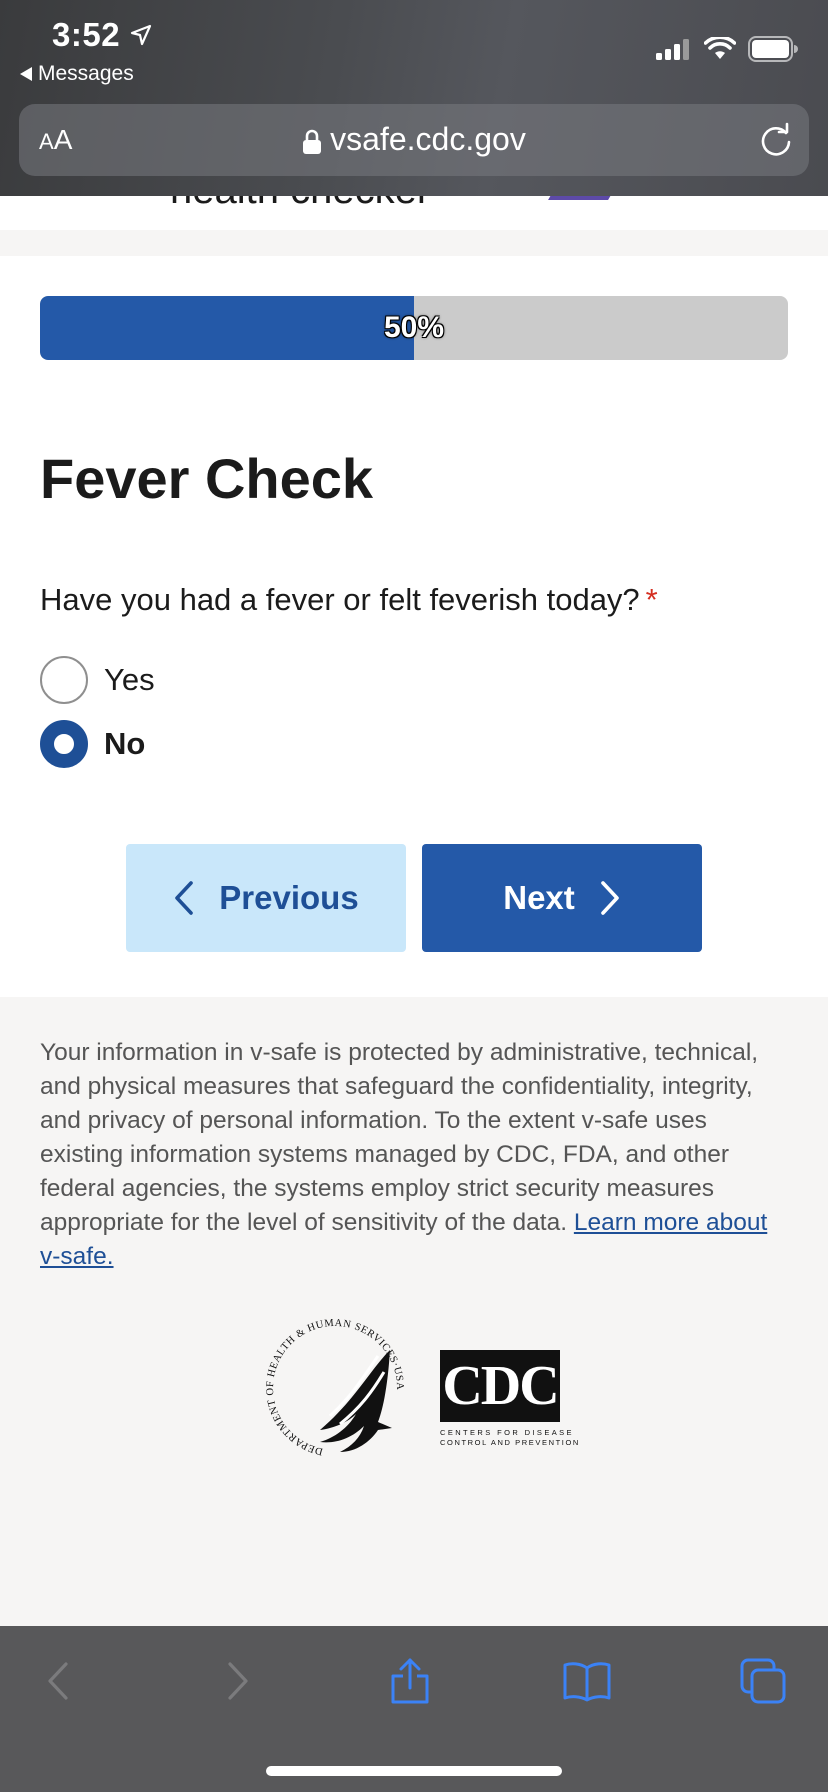  I want to click on radio-no-label: No, so click(125, 743).